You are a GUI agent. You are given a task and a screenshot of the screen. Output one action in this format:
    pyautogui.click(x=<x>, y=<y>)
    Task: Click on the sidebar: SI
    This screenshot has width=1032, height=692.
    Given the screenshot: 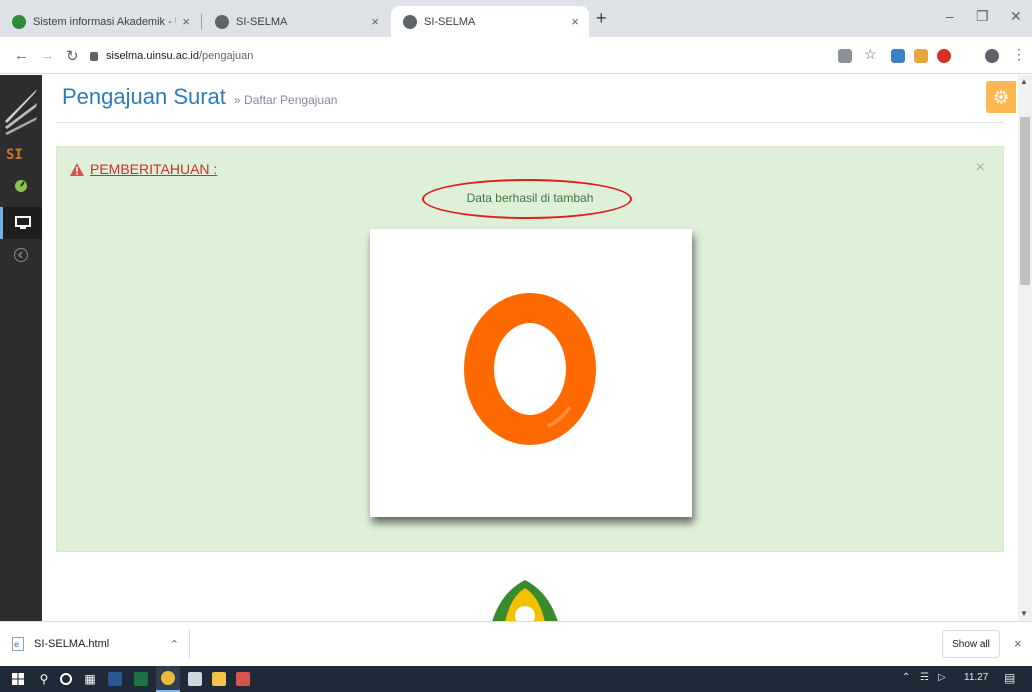 What is the action you would take?
    pyautogui.click(x=21, y=348)
    